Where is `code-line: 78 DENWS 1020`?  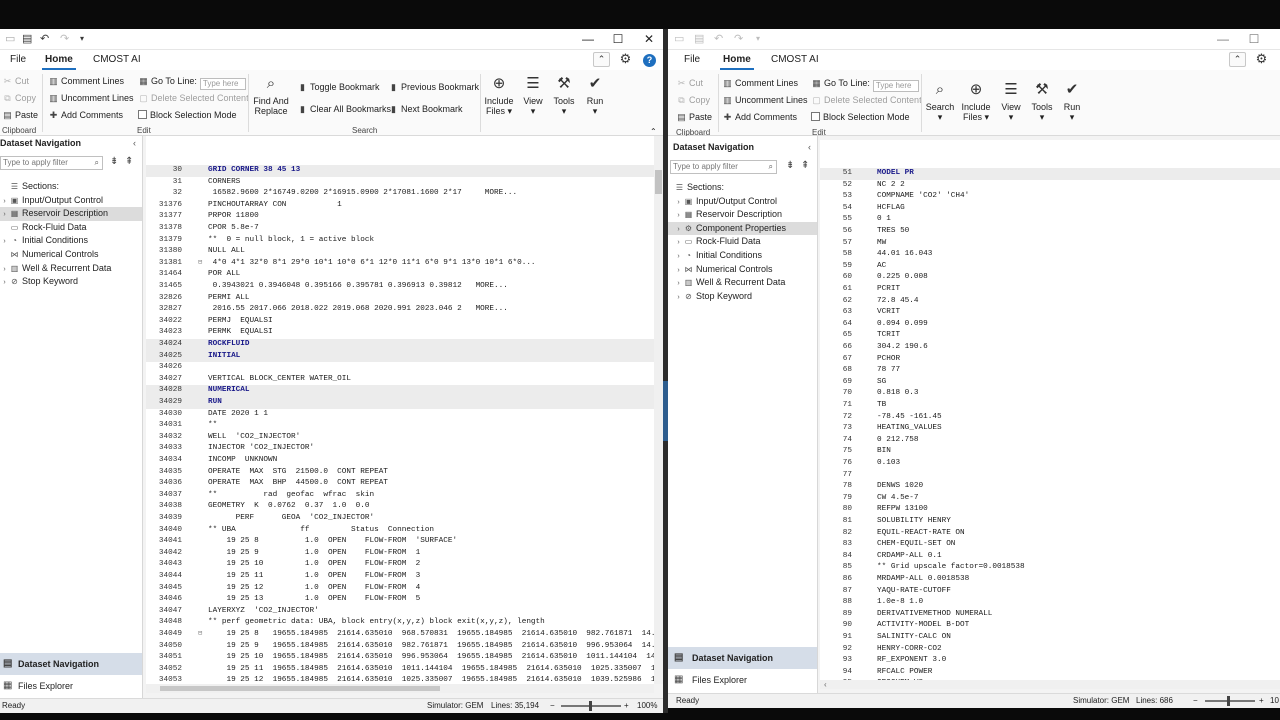
code-line: 78 DENWS 1020 is located at coordinates (1050, 487).